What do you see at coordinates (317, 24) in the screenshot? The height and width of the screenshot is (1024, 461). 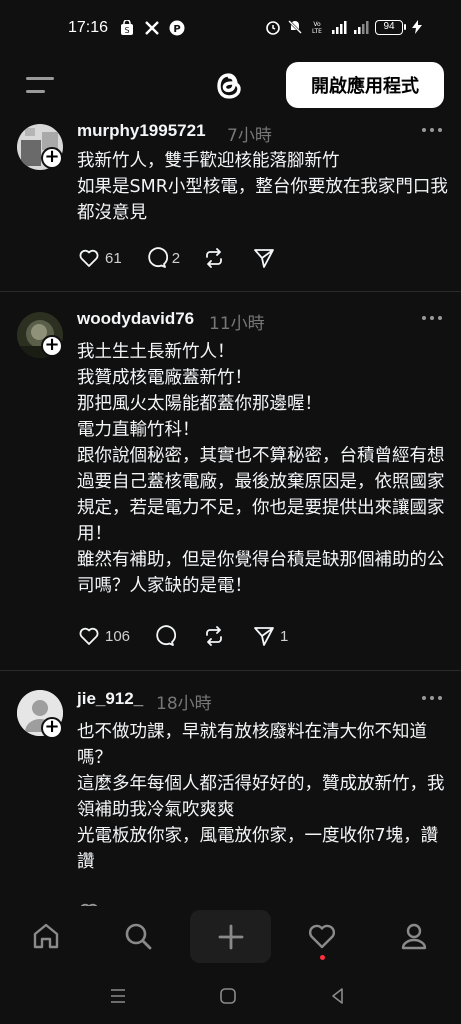 I see `svg-text: Vo` at bounding box center [317, 24].